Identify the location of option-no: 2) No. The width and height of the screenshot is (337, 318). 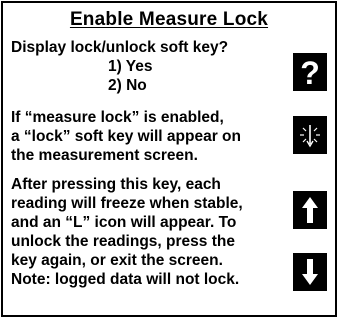
(119, 85).